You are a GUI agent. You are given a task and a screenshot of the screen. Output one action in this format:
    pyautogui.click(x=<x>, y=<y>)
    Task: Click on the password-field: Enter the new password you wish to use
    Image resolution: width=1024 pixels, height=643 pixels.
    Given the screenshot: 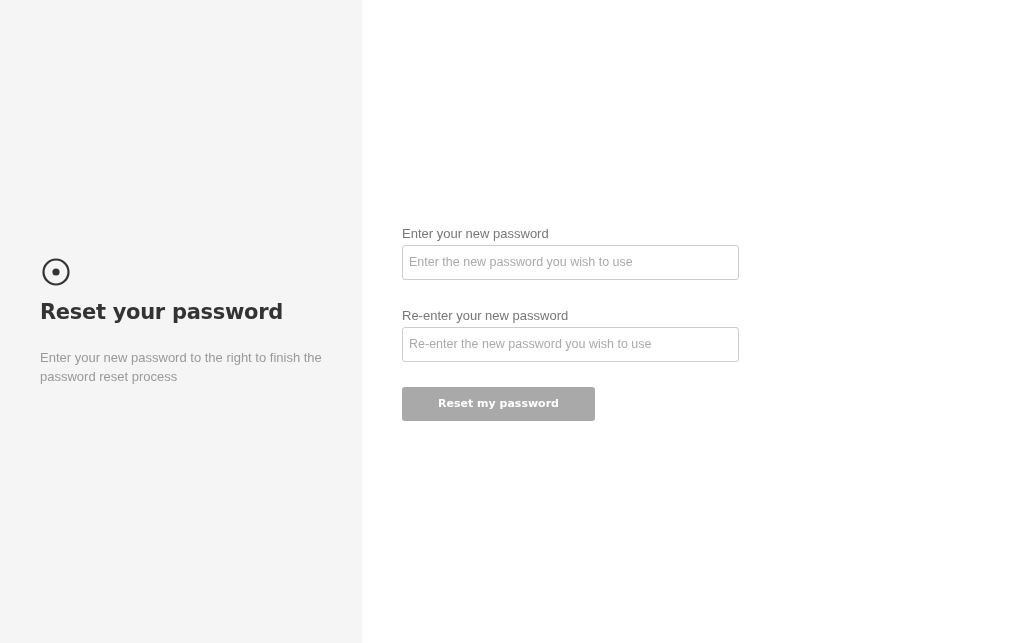 What is the action you would take?
    pyautogui.click(x=570, y=262)
    